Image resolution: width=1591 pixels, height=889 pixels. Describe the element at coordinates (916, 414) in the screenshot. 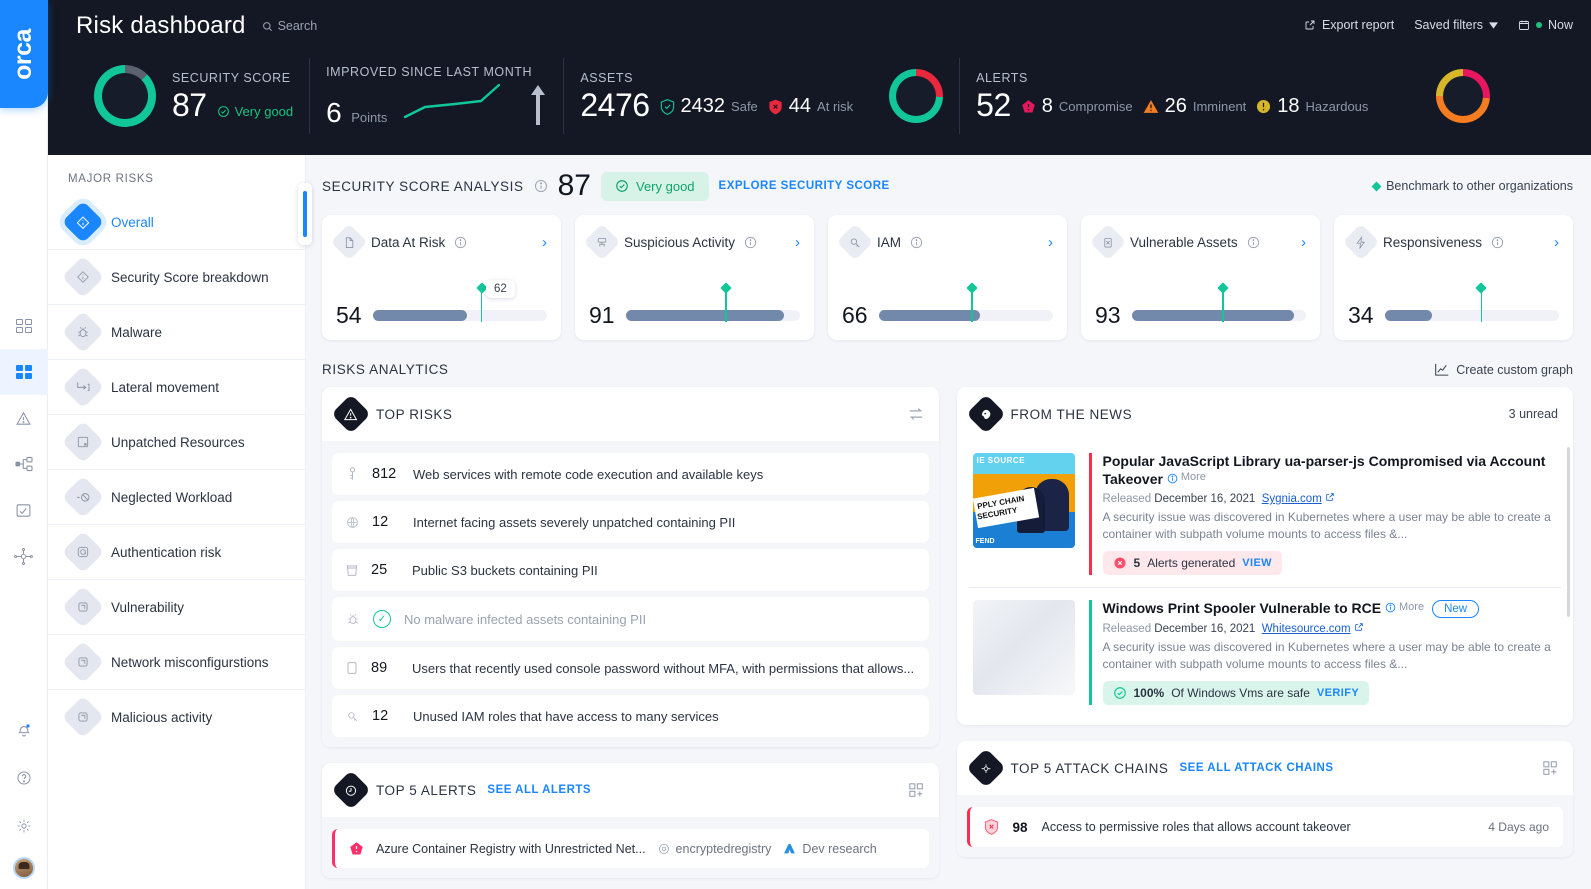

I see `sort-swap-icon` at that location.